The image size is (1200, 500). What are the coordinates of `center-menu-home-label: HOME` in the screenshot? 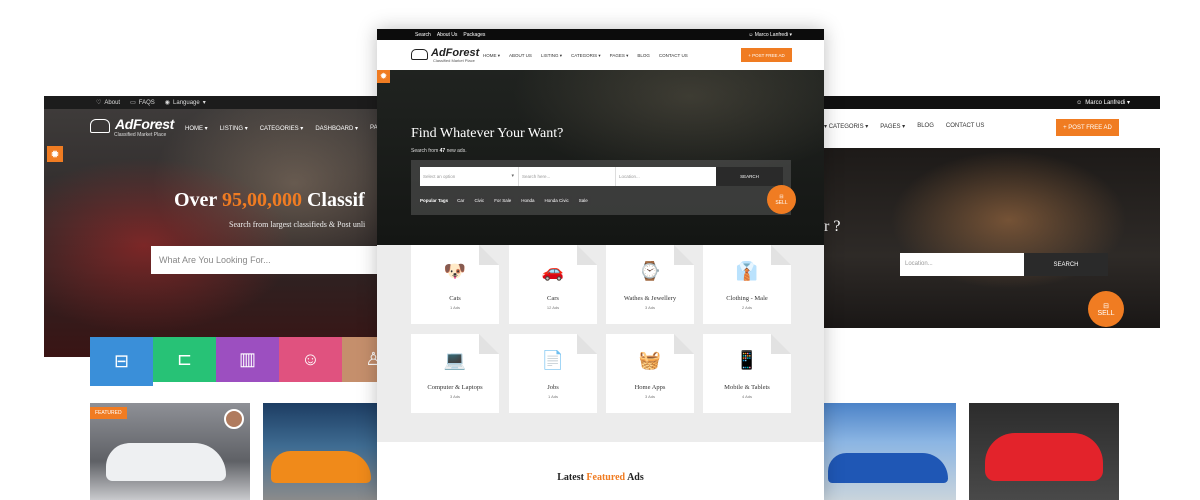 It's located at (490, 55).